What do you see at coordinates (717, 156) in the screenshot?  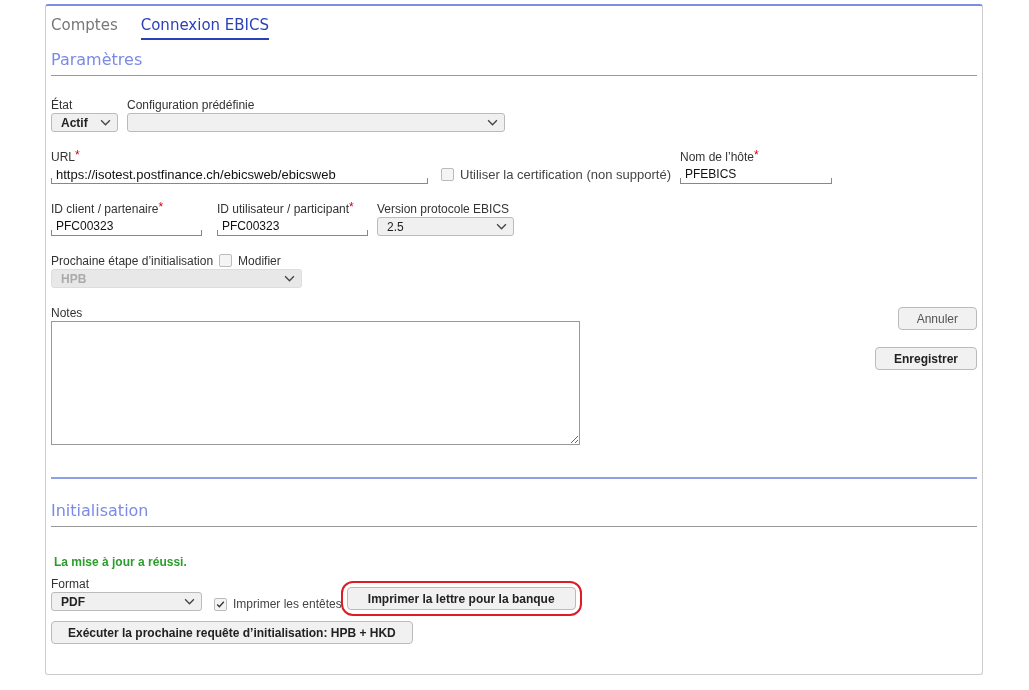 I see `field-label: Nom de l’hôte` at bounding box center [717, 156].